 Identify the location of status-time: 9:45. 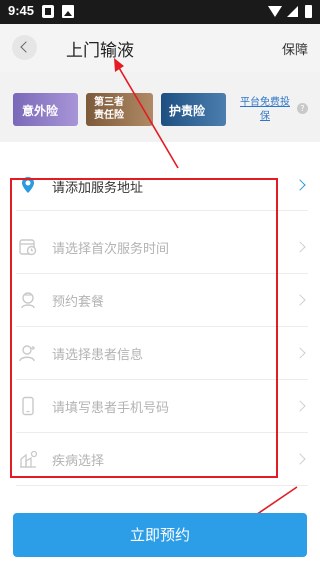
(21, 10).